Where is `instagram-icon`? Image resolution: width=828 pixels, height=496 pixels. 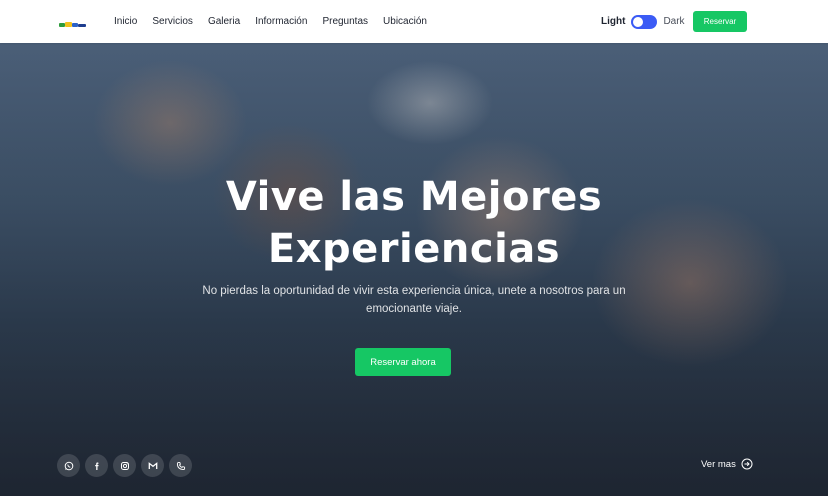 instagram-icon is located at coordinates (124, 465).